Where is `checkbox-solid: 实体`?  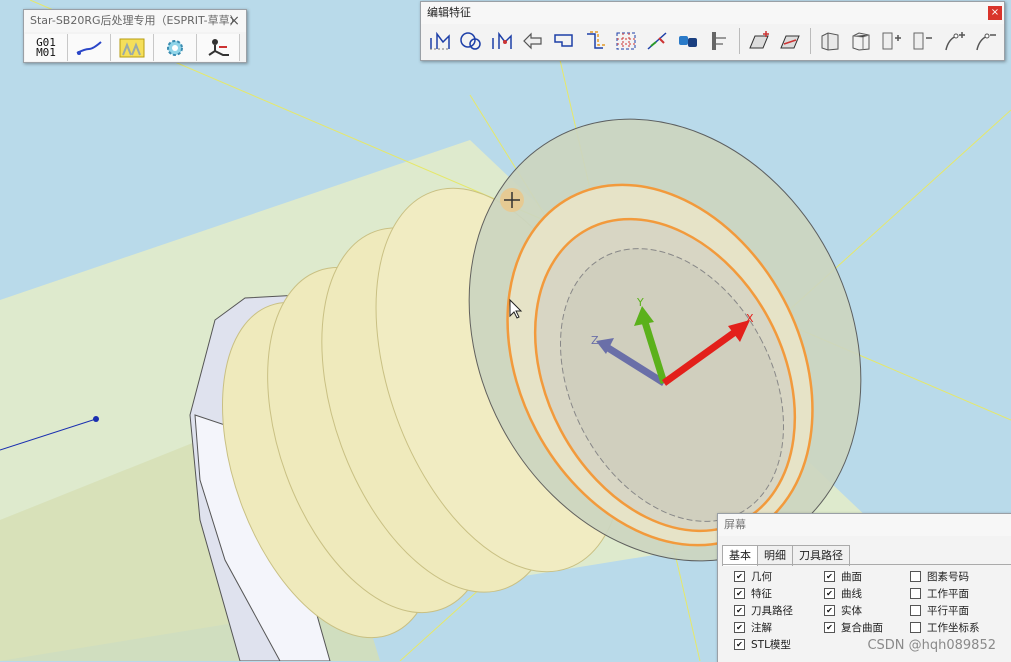
checkbox-solid: 实体 is located at coordinates (853, 610).